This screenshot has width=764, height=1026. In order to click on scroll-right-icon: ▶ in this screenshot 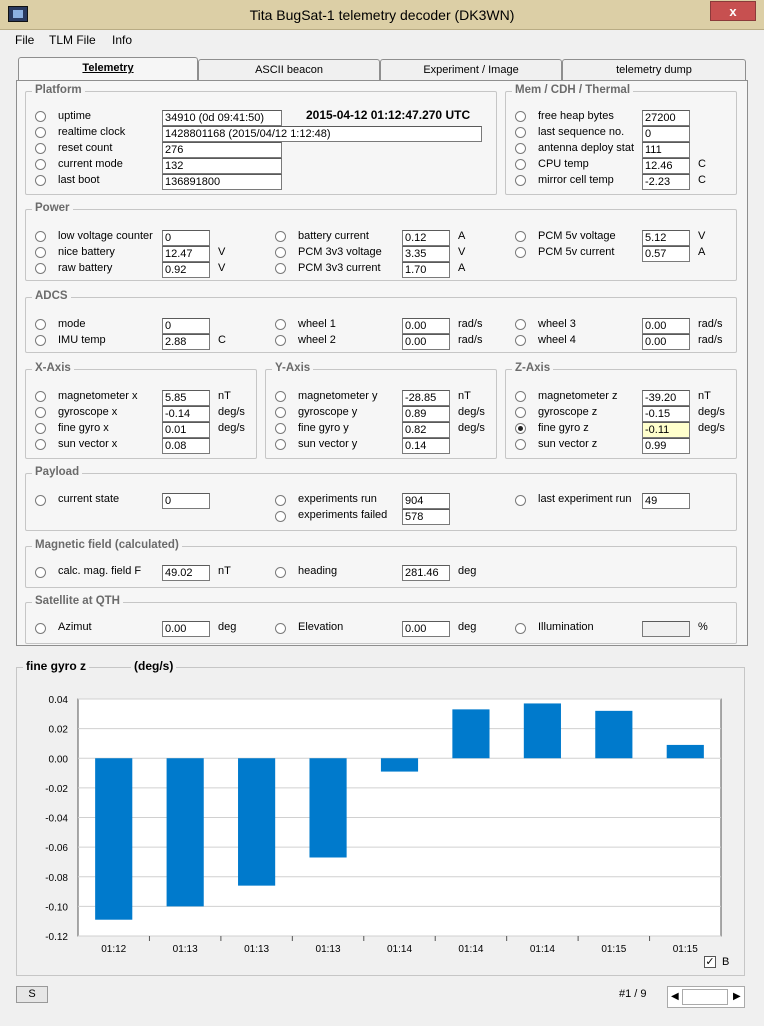, I will do `click(737, 996)`.